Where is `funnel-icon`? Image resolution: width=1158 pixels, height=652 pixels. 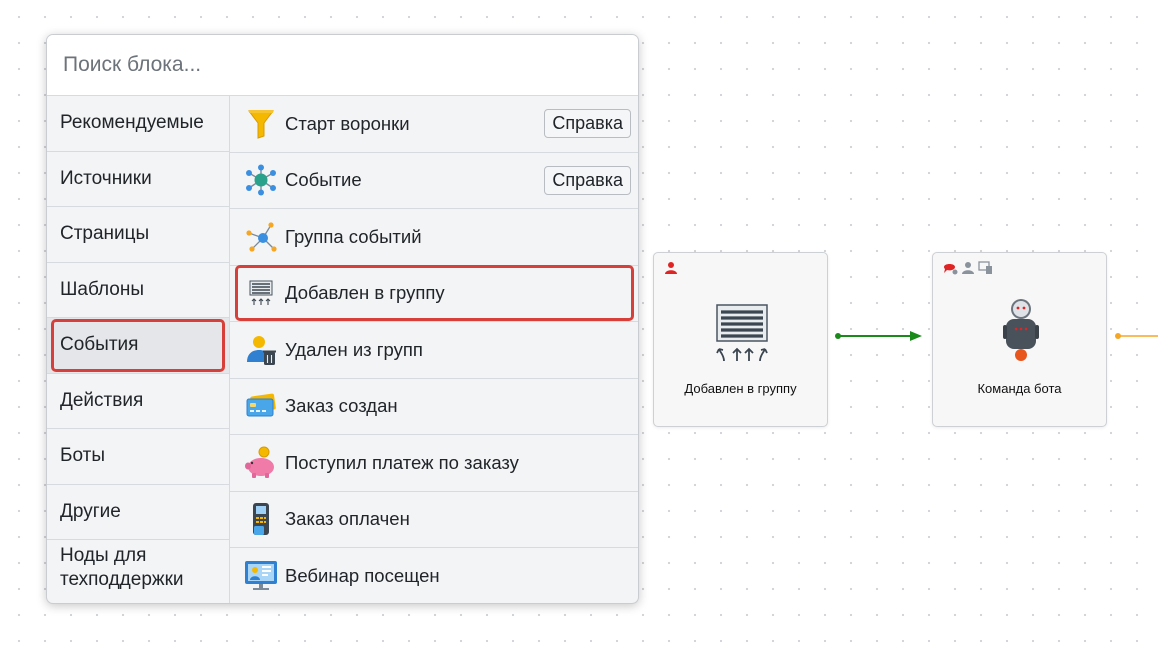
funnel-icon is located at coordinates (261, 124).